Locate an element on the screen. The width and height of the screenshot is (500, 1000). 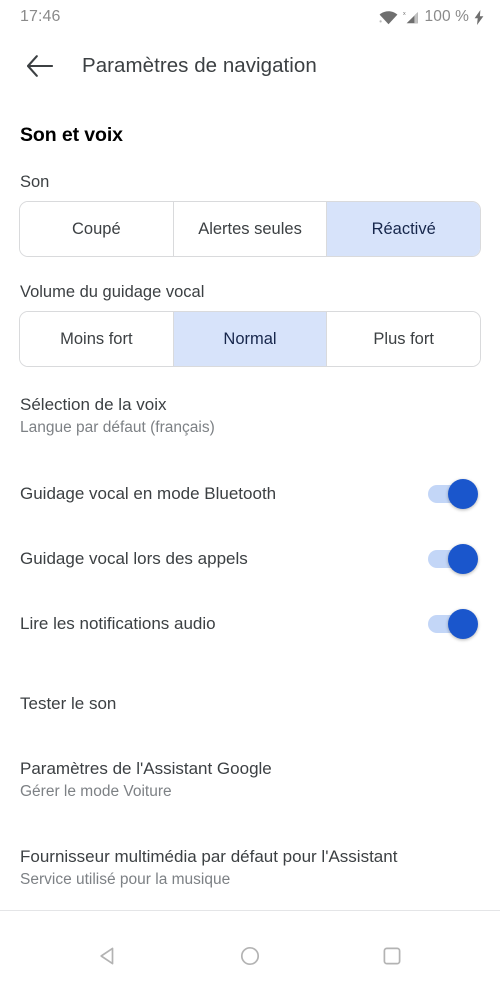
toggle-read-audio-notifications is located at coordinates (453, 623).